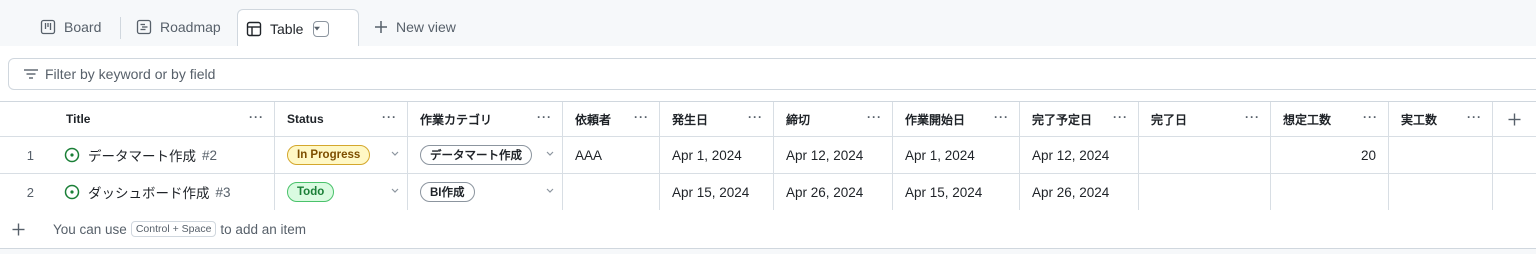 The width and height of the screenshot is (1536, 254). Describe the element at coordinates (210, 155) in the screenshot. I see `issue-number: #2` at that location.